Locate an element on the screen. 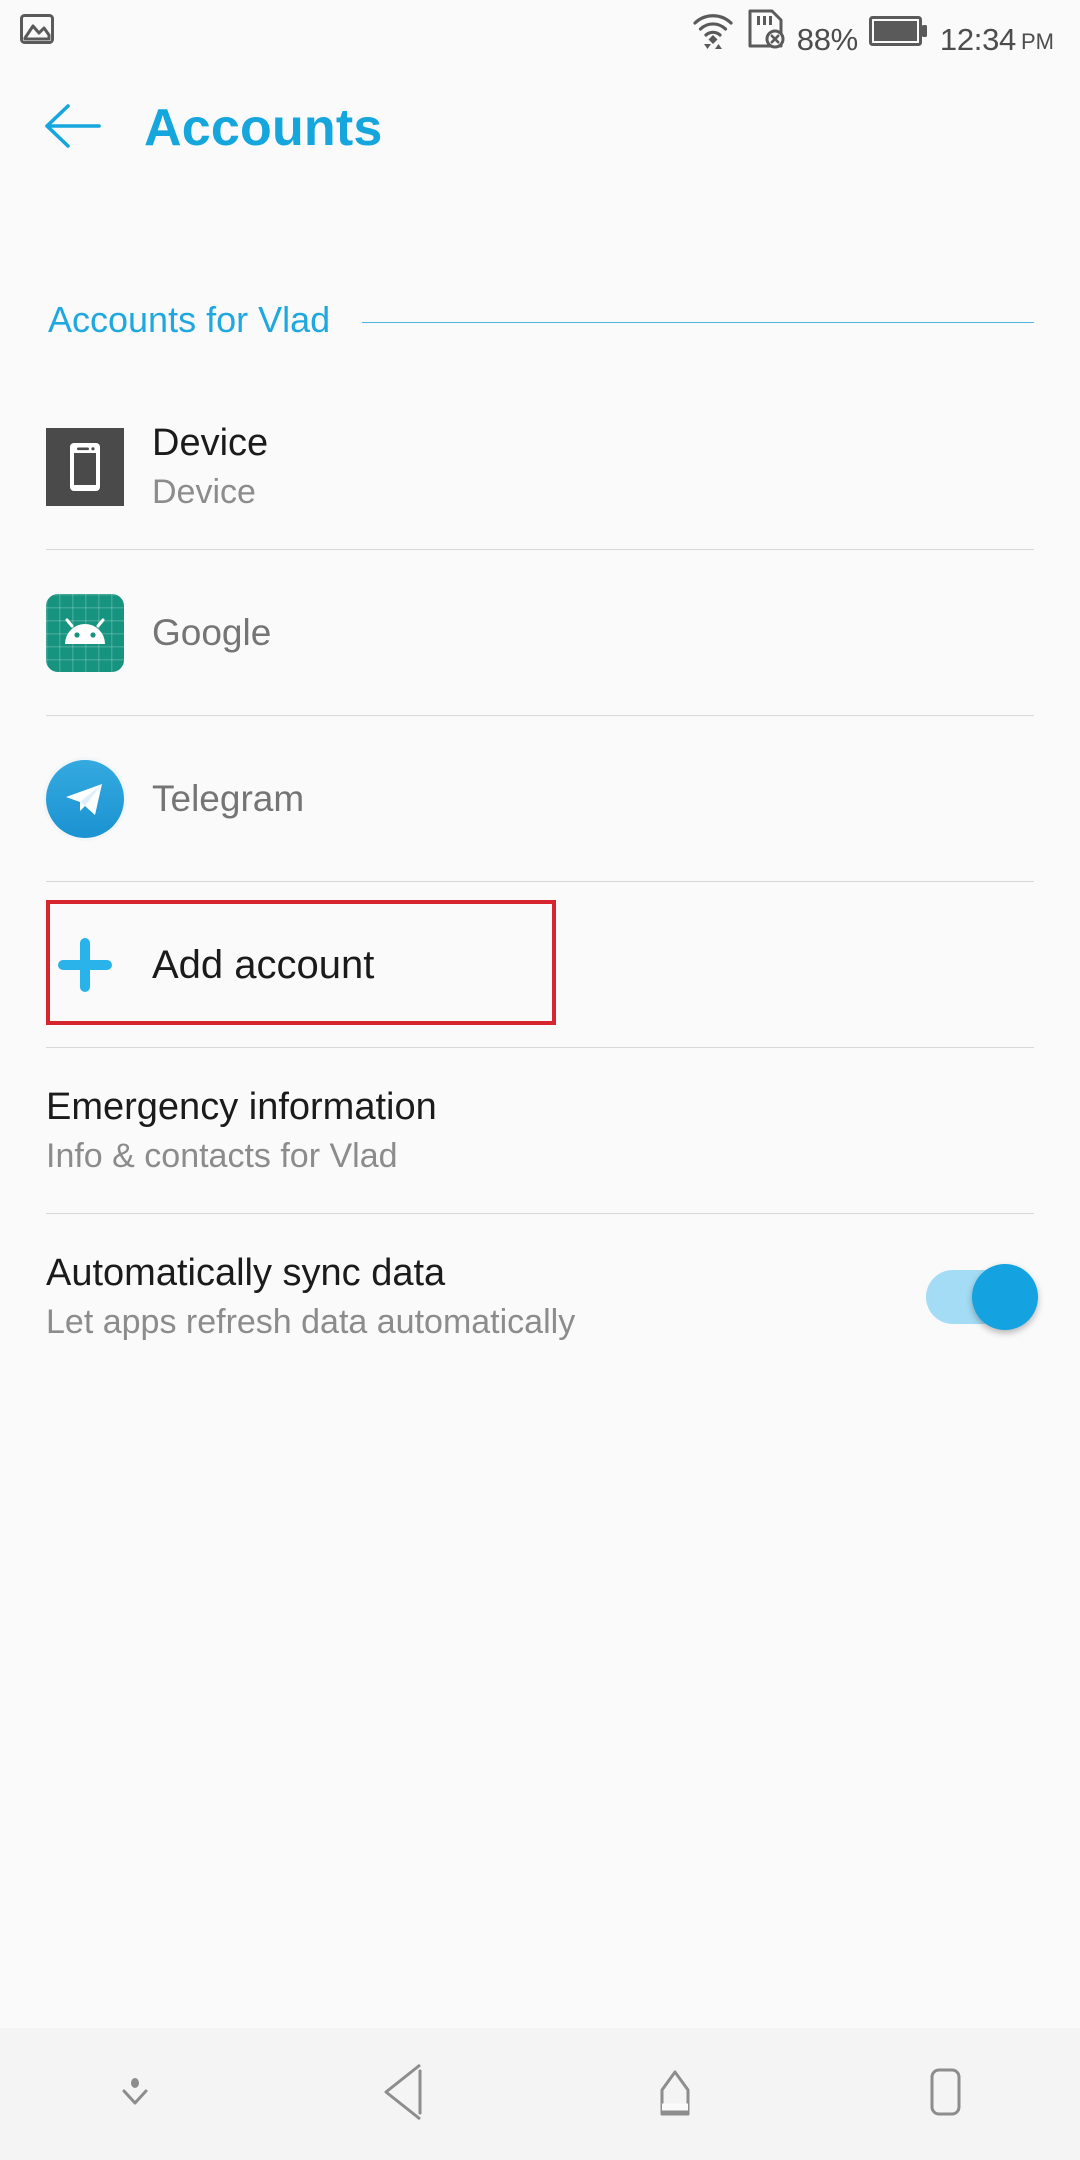 This screenshot has width=1080, height=2160. nav-recents-icon is located at coordinates (945, 2094).